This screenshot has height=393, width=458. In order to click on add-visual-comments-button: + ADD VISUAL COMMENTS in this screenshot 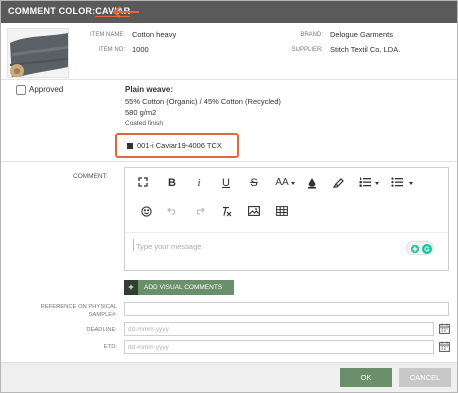, I will do `click(179, 287)`.